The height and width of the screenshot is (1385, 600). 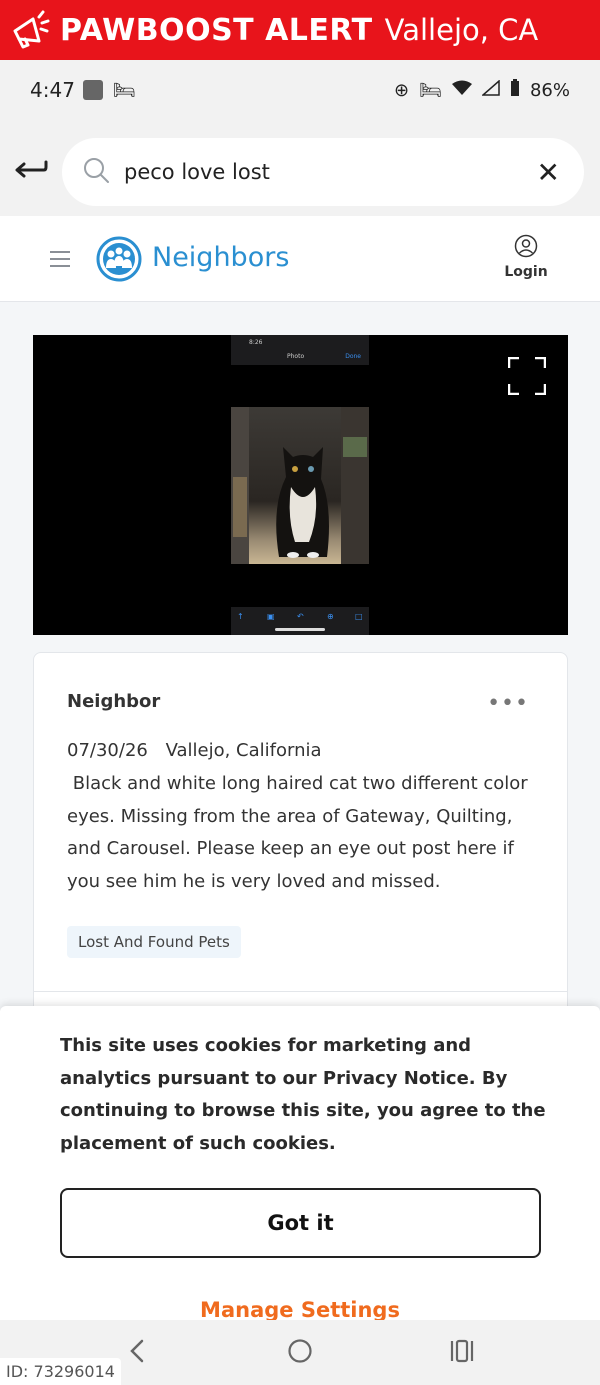 What do you see at coordinates (462, 1353) in the screenshot?
I see `nav-recents-icon` at bounding box center [462, 1353].